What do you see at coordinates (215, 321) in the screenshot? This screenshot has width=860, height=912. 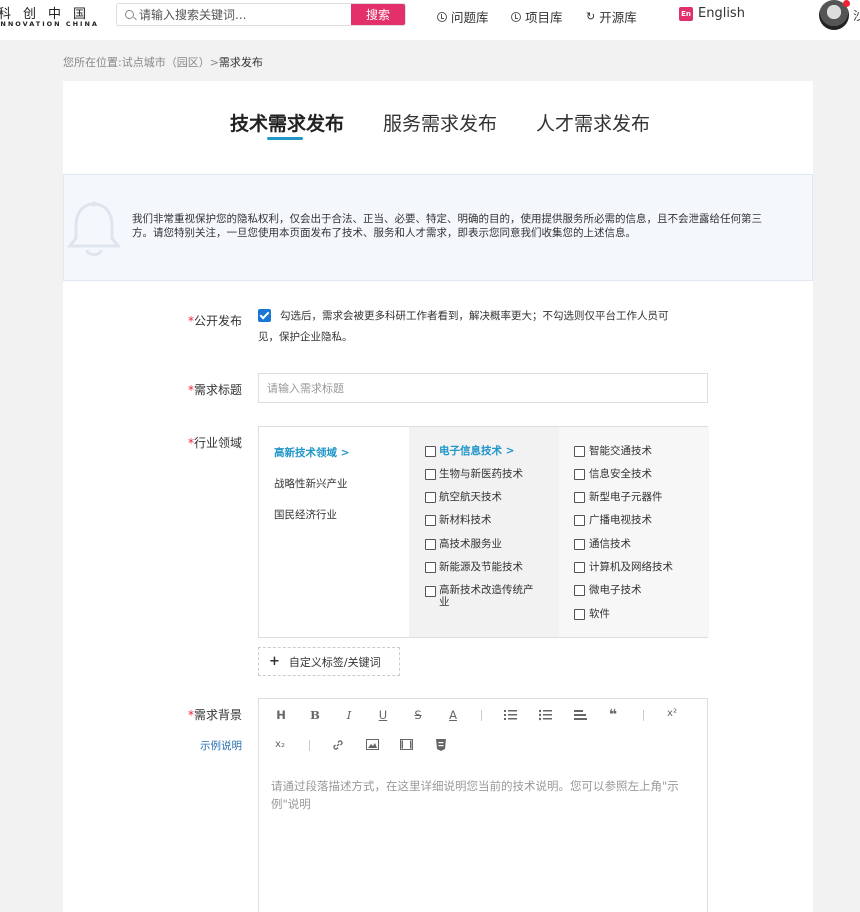 I see `public-label: *公开发布` at bounding box center [215, 321].